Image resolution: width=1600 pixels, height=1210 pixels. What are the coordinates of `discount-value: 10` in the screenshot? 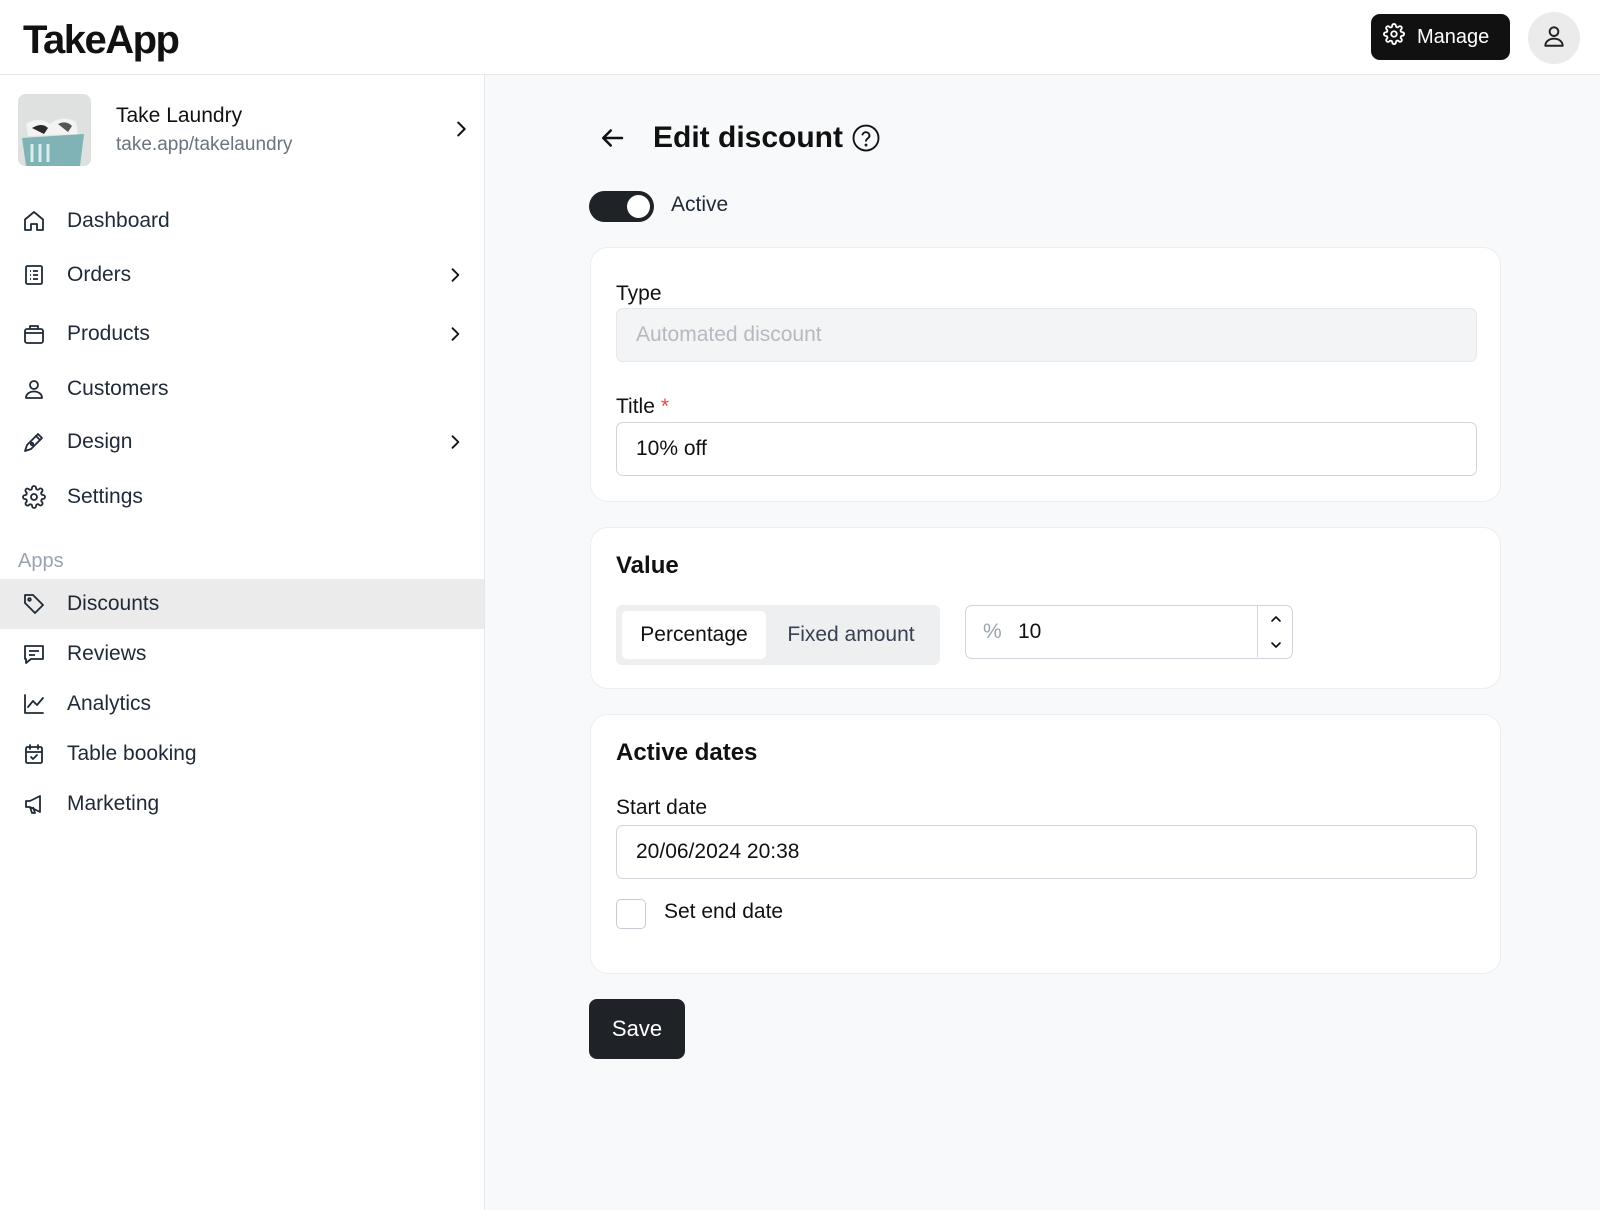 It's located at (1030, 631).